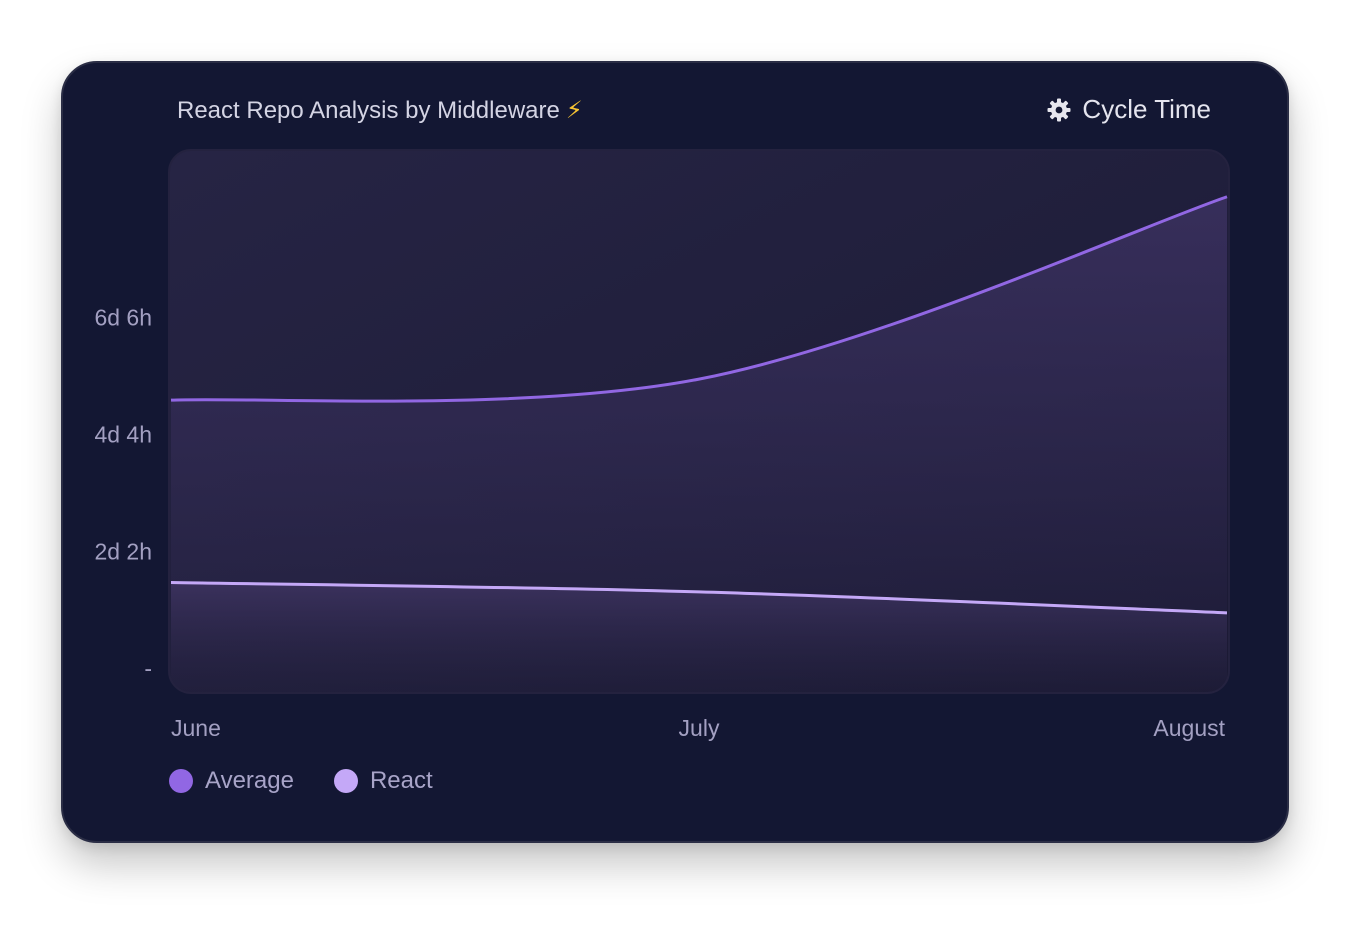 The image size is (1350, 934). What do you see at coordinates (123, 317) in the screenshot?
I see `y-tick-label: 6d 6h` at bounding box center [123, 317].